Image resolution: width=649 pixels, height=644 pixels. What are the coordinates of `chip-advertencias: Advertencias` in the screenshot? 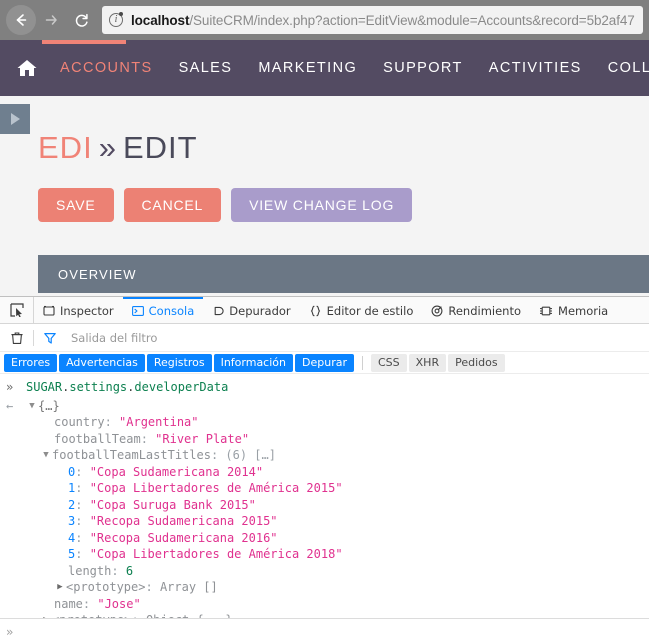 It's located at (102, 362).